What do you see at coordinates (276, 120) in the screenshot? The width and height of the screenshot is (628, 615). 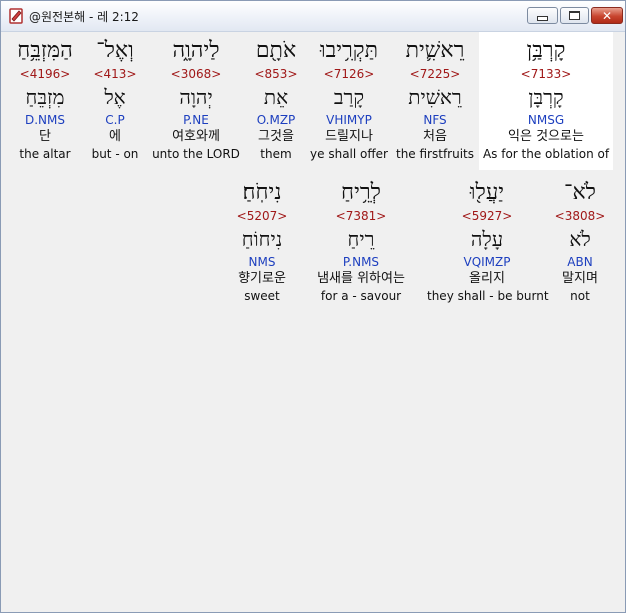 I see `morphology-code: O.MZP` at bounding box center [276, 120].